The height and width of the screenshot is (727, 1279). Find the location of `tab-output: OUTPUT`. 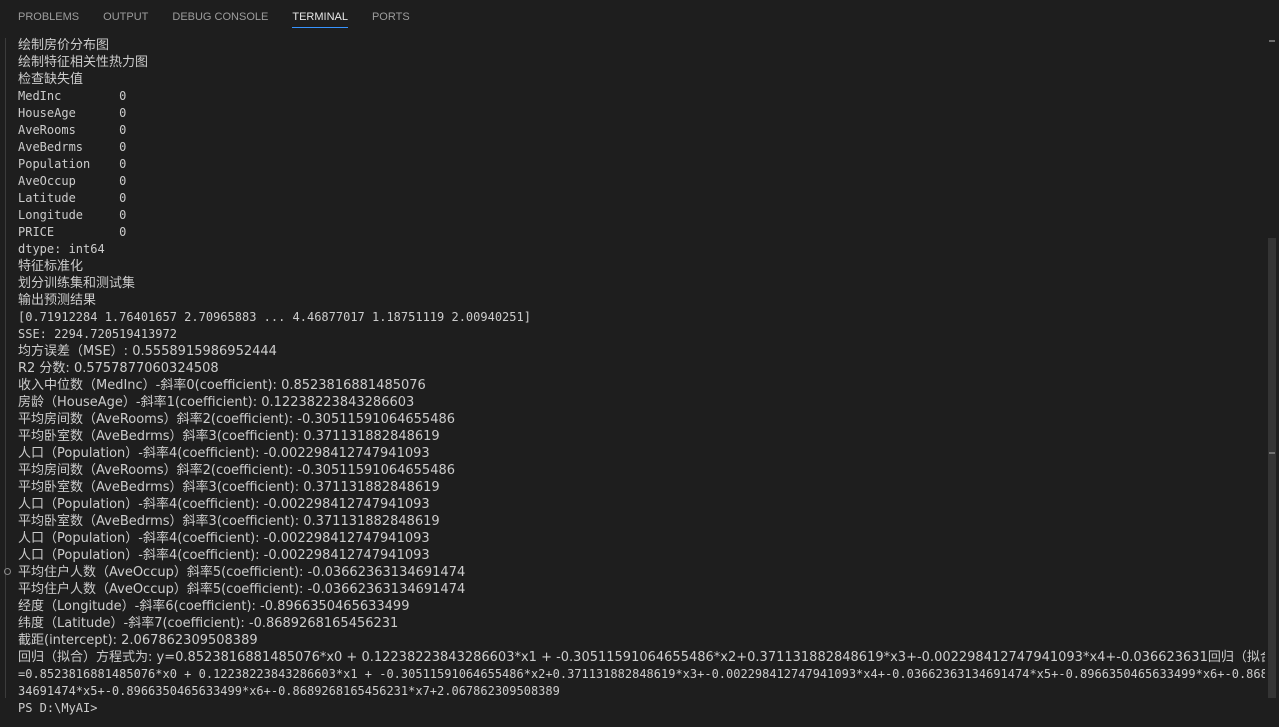

tab-output: OUTPUT is located at coordinates (125, 17).